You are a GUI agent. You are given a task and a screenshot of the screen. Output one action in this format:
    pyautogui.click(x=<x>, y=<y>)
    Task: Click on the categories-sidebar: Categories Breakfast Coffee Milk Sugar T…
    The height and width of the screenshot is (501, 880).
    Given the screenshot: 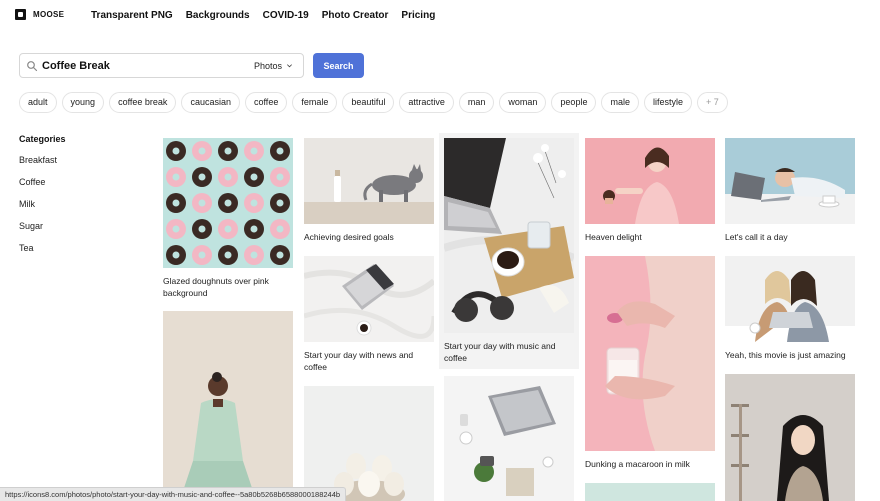 What is the action you would take?
    pyautogui.click(x=79, y=199)
    